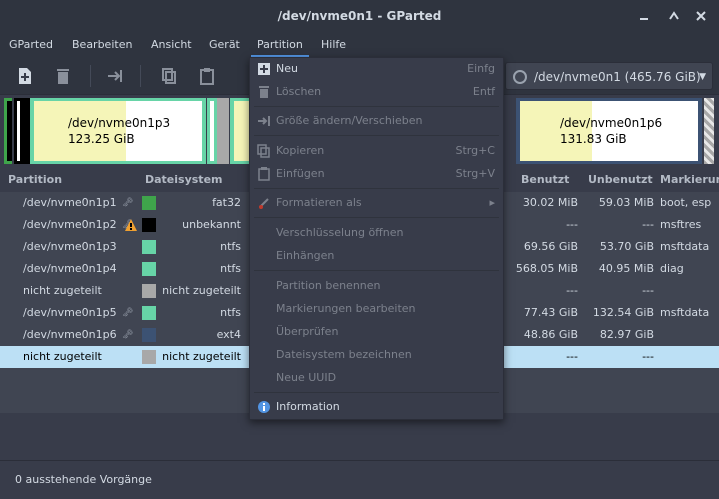  What do you see at coordinates (349, 120) in the screenshot?
I see `menuitem-resize-label: Größe ändern/Verschieben` at bounding box center [349, 120].